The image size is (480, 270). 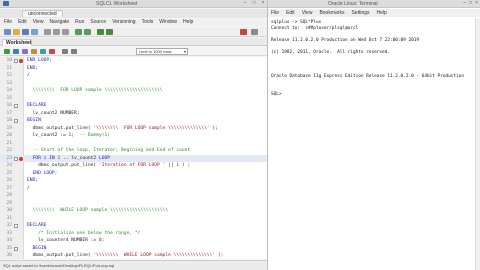 What do you see at coordinates (75, 135) in the screenshot?
I see `code-token: ;` at bounding box center [75, 135].